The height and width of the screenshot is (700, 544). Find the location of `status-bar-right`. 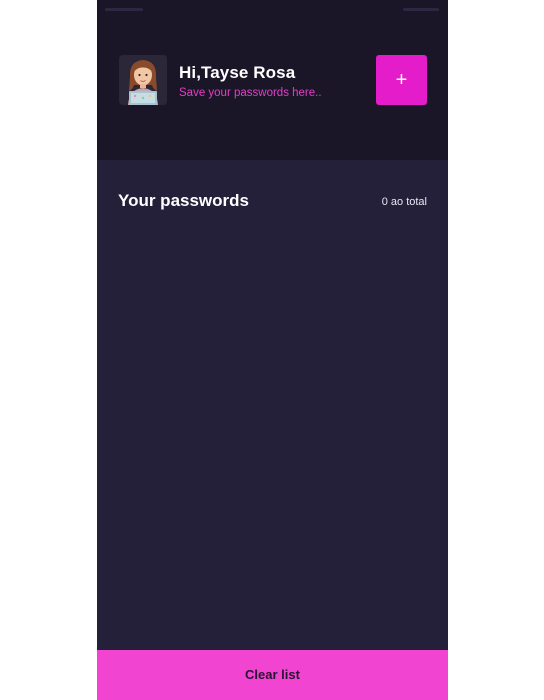

status-bar-right is located at coordinates (421, 9).